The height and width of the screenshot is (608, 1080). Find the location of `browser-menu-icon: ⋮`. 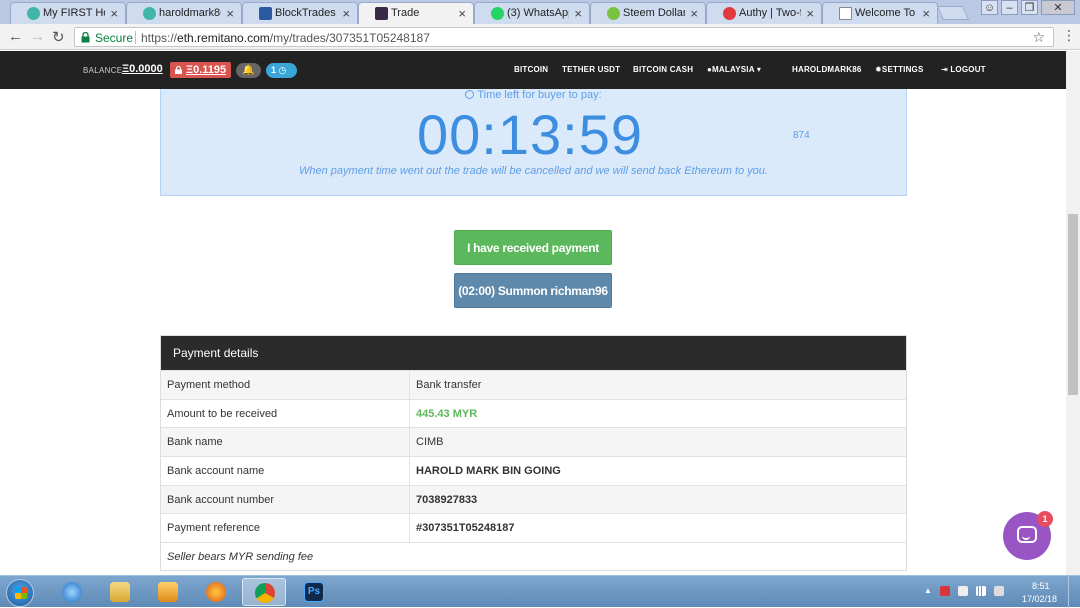

browser-menu-icon: ⋮ is located at coordinates (1069, 35).